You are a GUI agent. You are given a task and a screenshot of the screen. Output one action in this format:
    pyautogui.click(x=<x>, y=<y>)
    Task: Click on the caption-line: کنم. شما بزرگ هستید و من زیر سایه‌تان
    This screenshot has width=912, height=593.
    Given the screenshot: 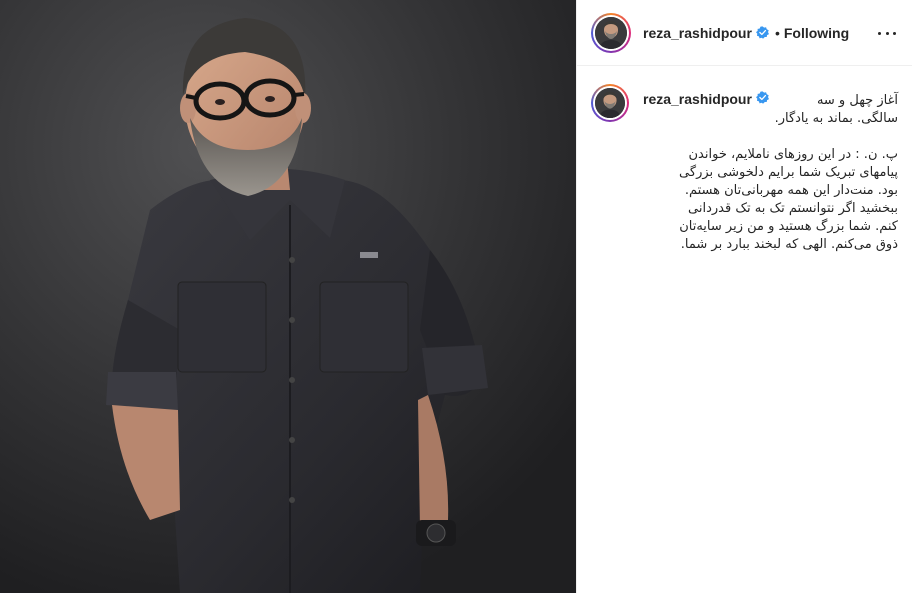 What is the action you would take?
    pyautogui.click(x=788, y=226)
    